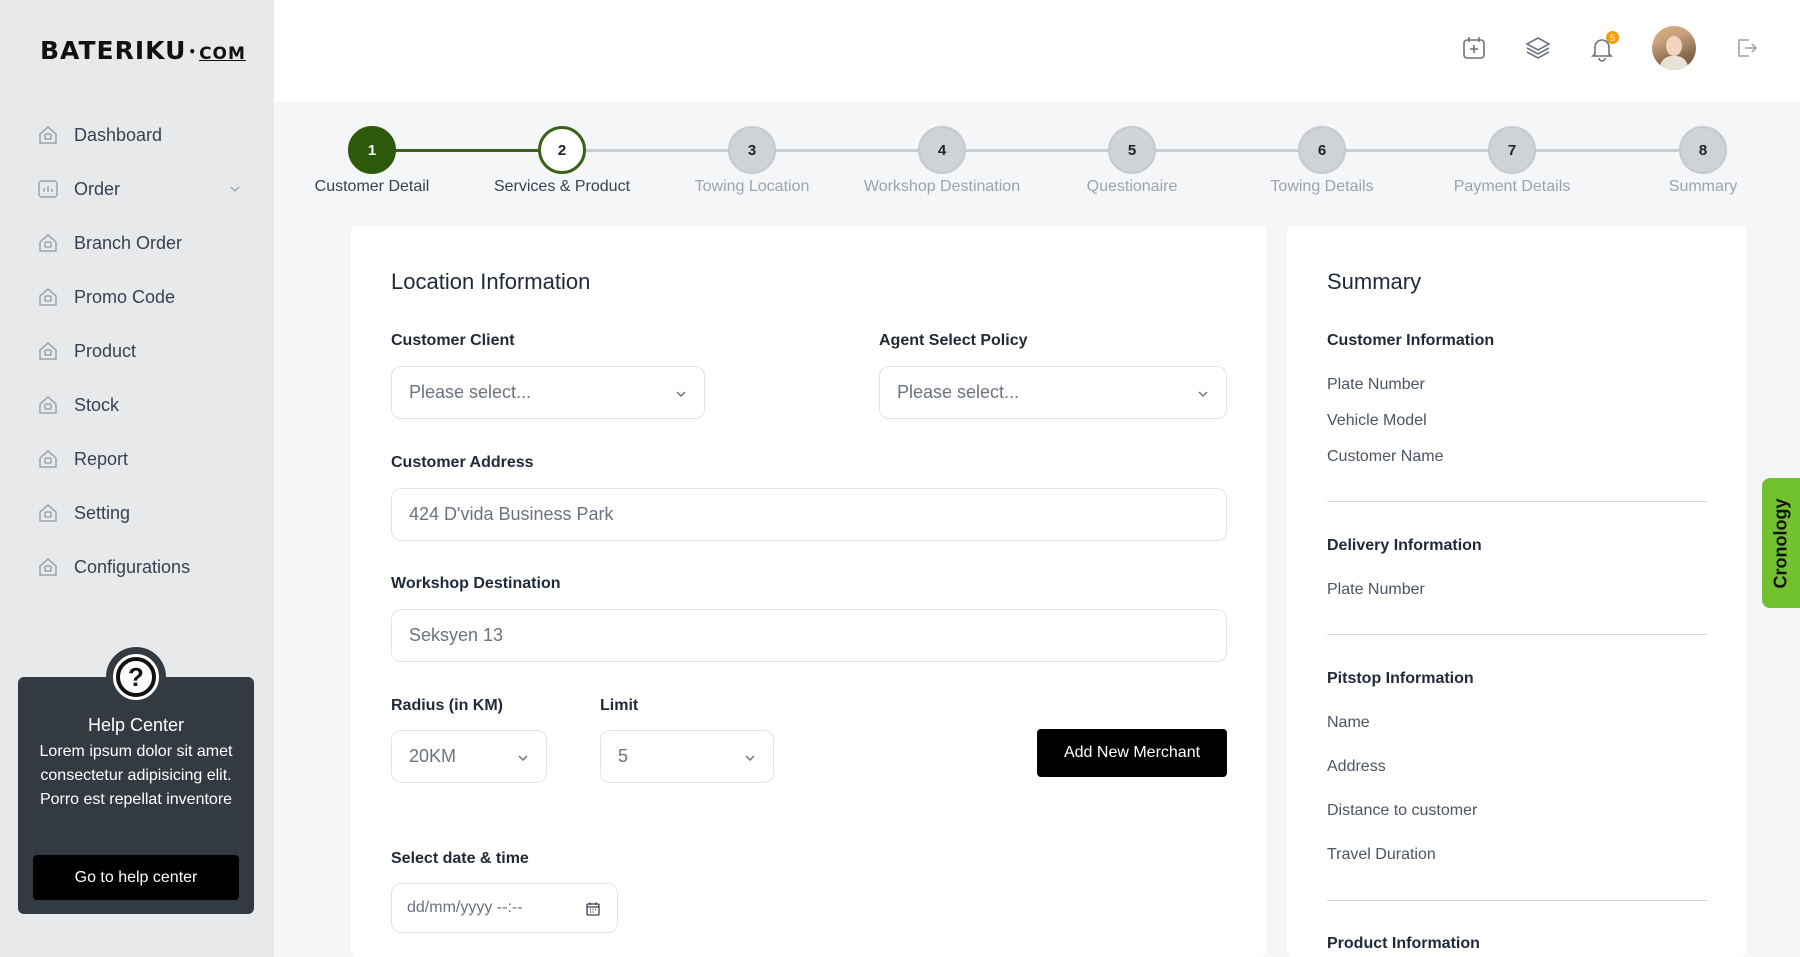 This screenshot has width=1800, height=957. Describe the element at coordinates (372, 161) in the screenshot. I see `step-customer-detail: 1 Customer Detail` at that location.